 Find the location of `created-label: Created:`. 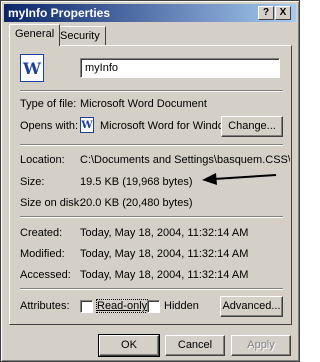

created-label: Created: is located at coordinates (41, 233).